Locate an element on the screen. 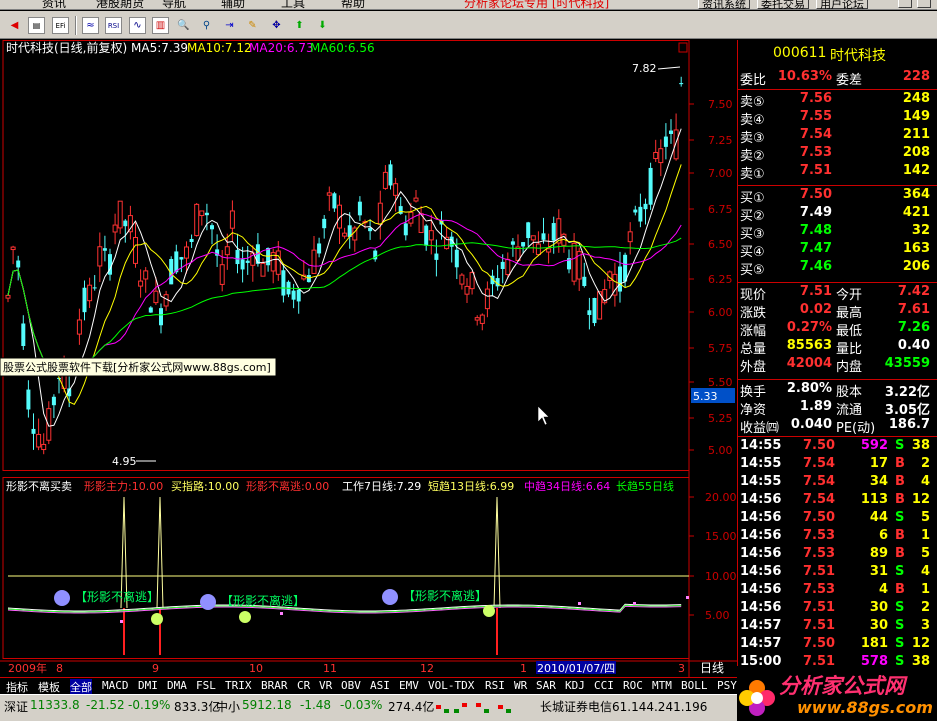  pencil-icon: ✎ is located at coordinates (252, 25).